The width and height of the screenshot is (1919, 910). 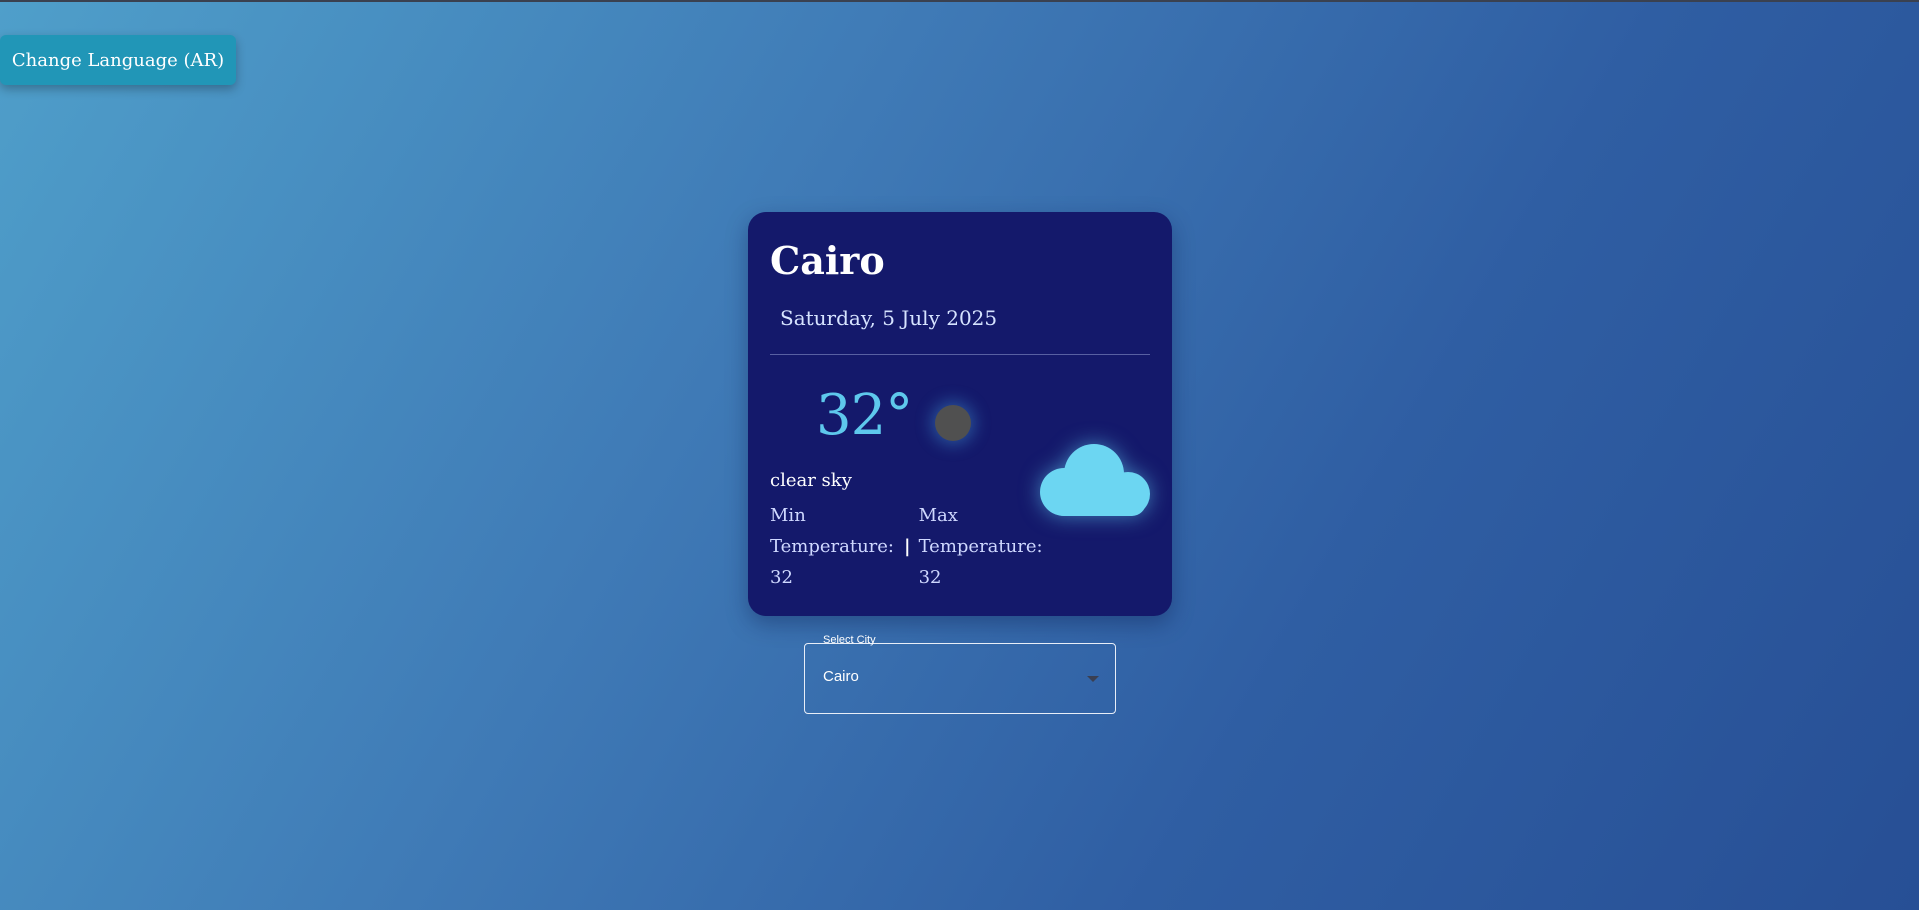 What do you see at coordinates (849, 640) in the screenshot?
I see `city-select-label: Select City` at bounding box center [849, 640].